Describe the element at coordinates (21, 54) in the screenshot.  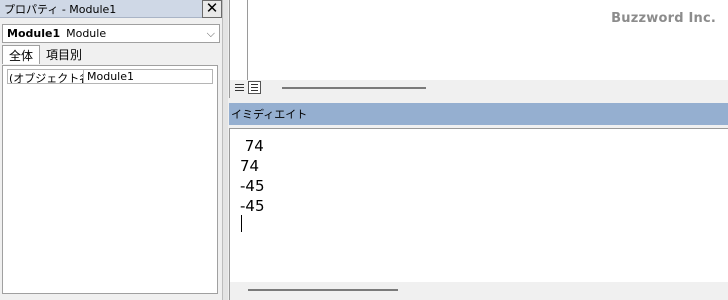
I see `tab-alphabetic: 全体` at that location.